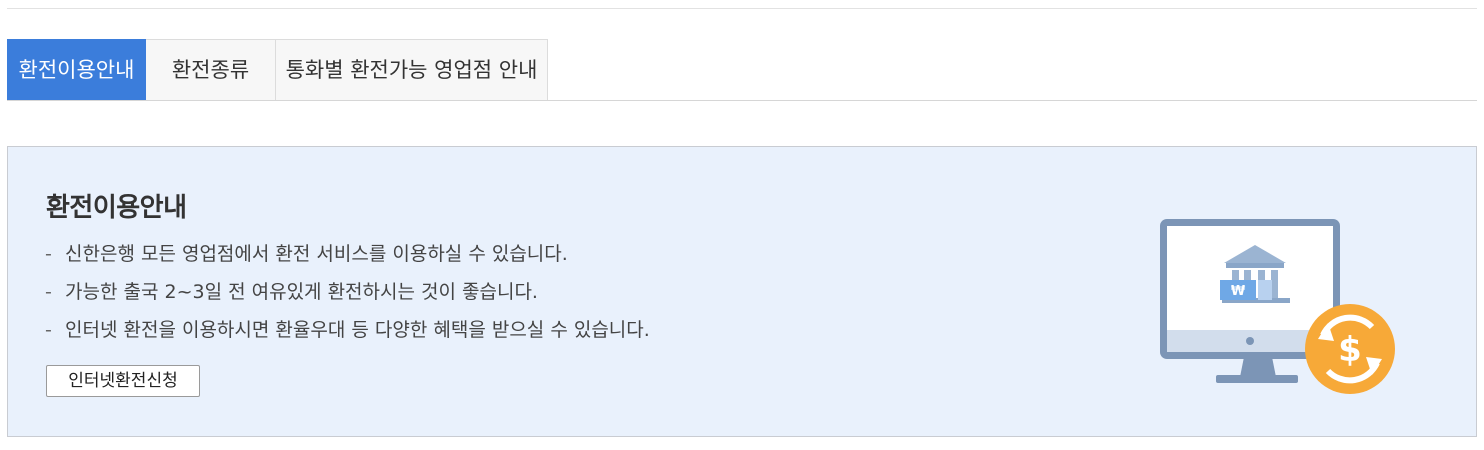 The image size is (1484, 450). What do you see at coordinates (211, 70) in the screenshot?
I see `tab-exchange-types: 환전종류` at bounding box center [211, 70].